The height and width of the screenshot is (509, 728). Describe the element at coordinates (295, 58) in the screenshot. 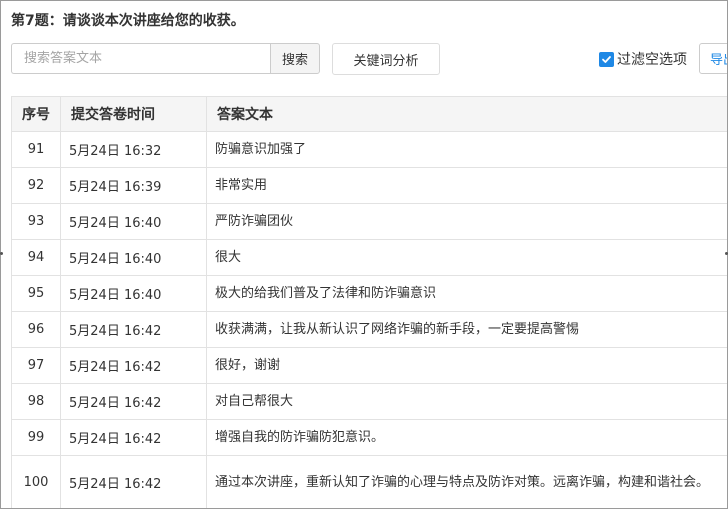

I see `search-button: 搜索` at that location.